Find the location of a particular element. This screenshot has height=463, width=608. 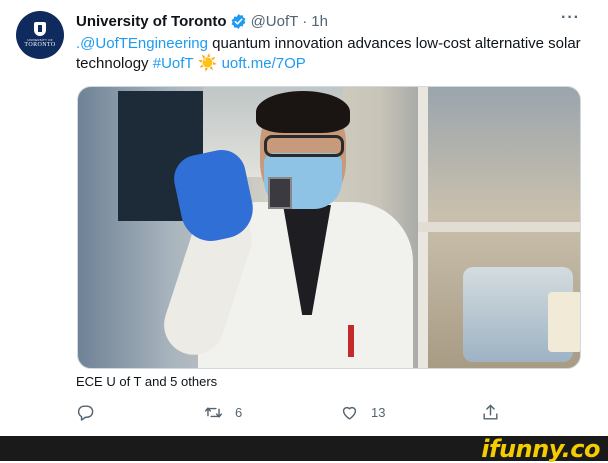

share-icon is located at coordinates (490, 412).